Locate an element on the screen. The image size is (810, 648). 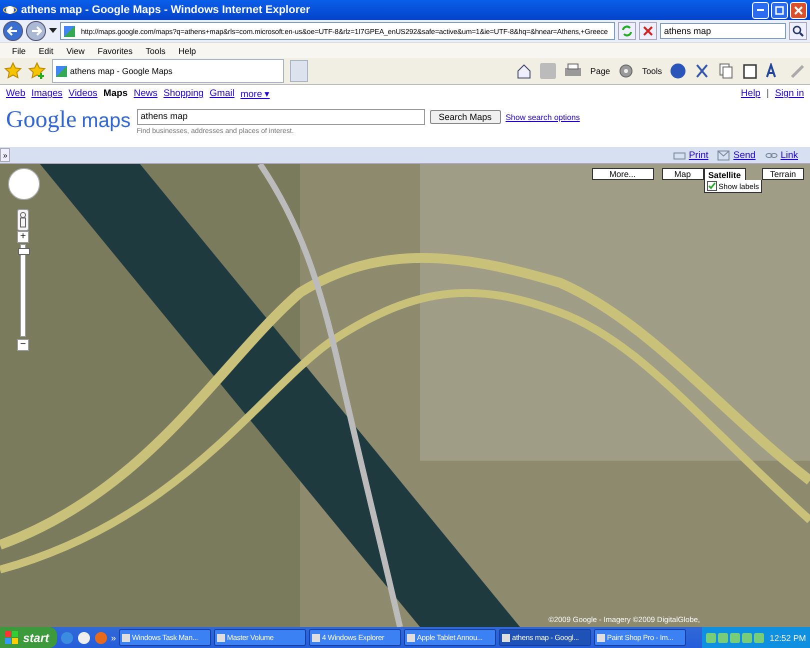
menu-item: Edit is located at coordinates (46, 51).